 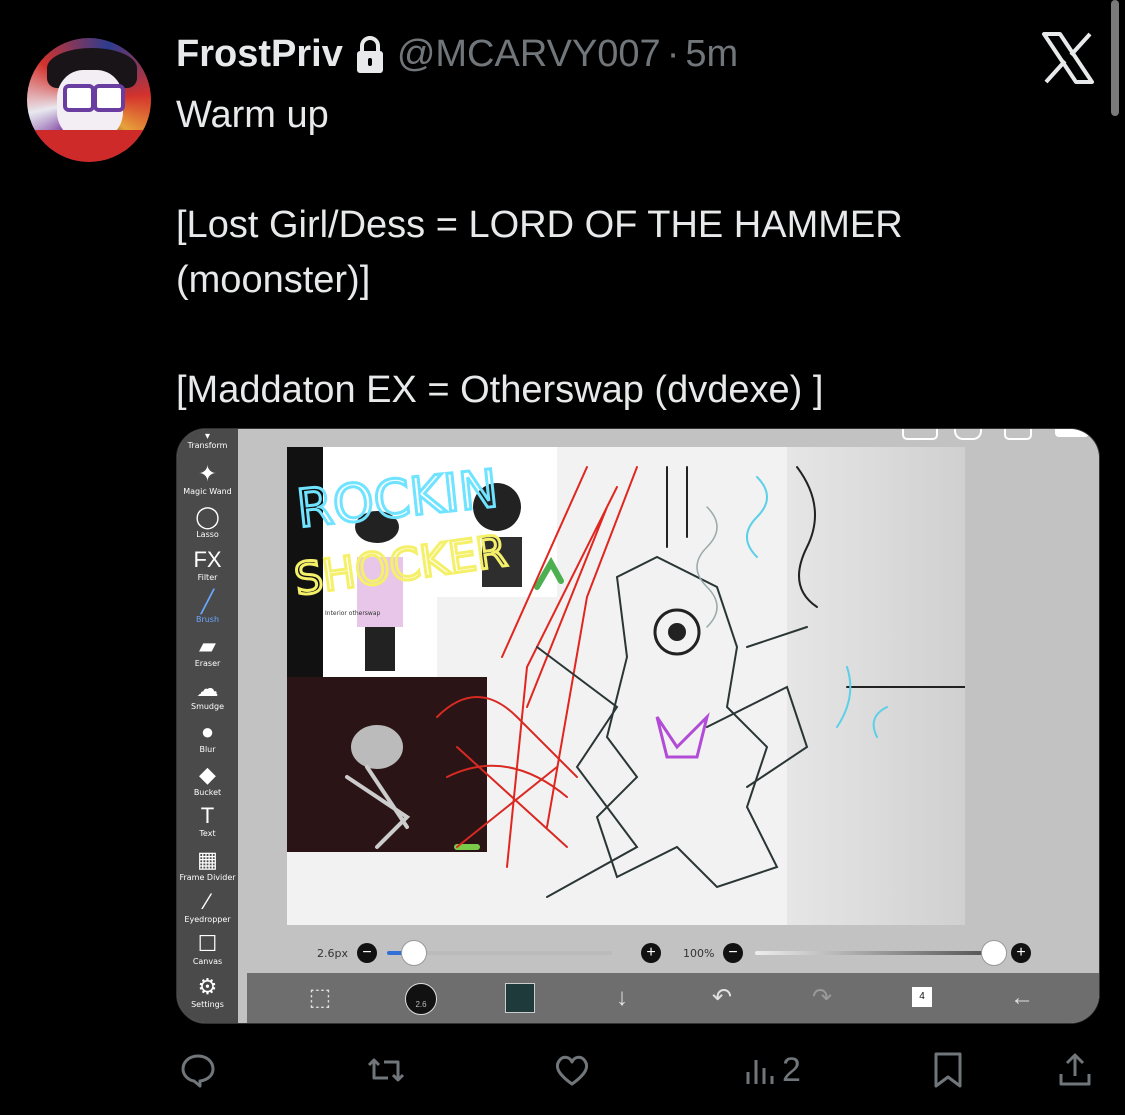 What do you see at coordinates (539, 225) in the screenshot?
I see `tweet-line: [Lost Girl/Dess = LORD OF THE HAMMER` at bounding box center [539, 225].